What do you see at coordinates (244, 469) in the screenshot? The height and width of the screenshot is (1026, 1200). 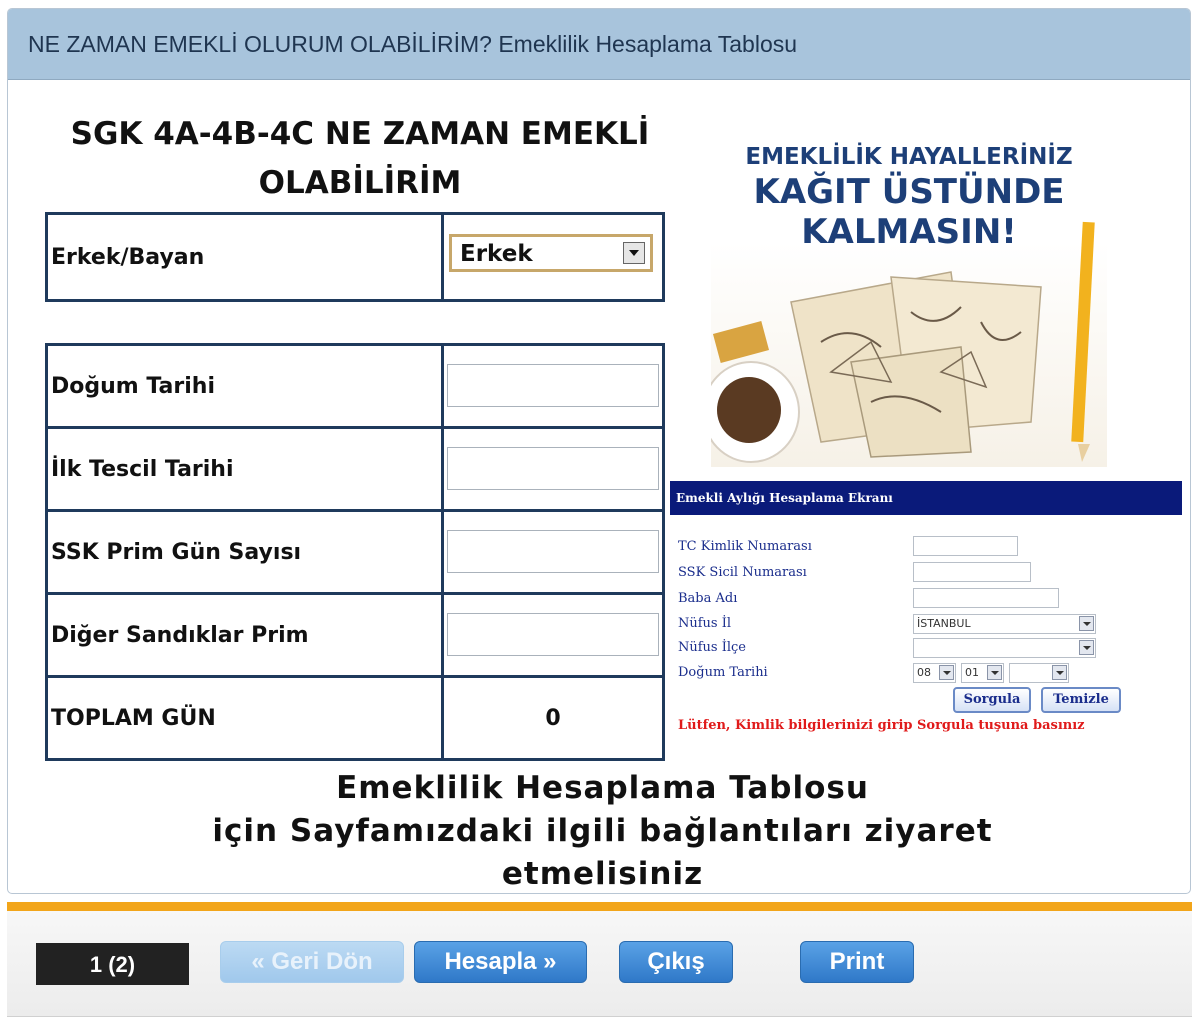 I see `first-registration-label: İlk Tescil Tarihi` at bounding box center [244, 469].